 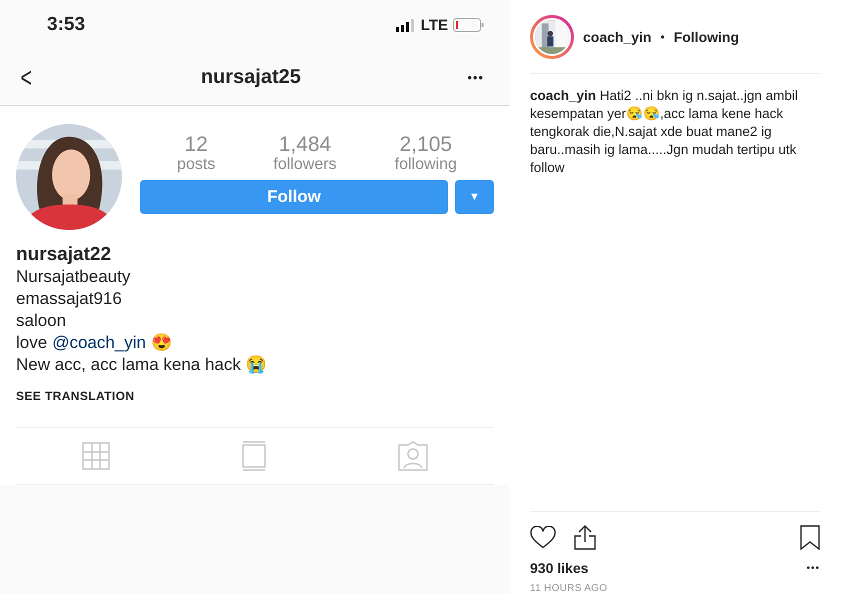 I want to click on network-label: LTE, so click(x=434, y=25).